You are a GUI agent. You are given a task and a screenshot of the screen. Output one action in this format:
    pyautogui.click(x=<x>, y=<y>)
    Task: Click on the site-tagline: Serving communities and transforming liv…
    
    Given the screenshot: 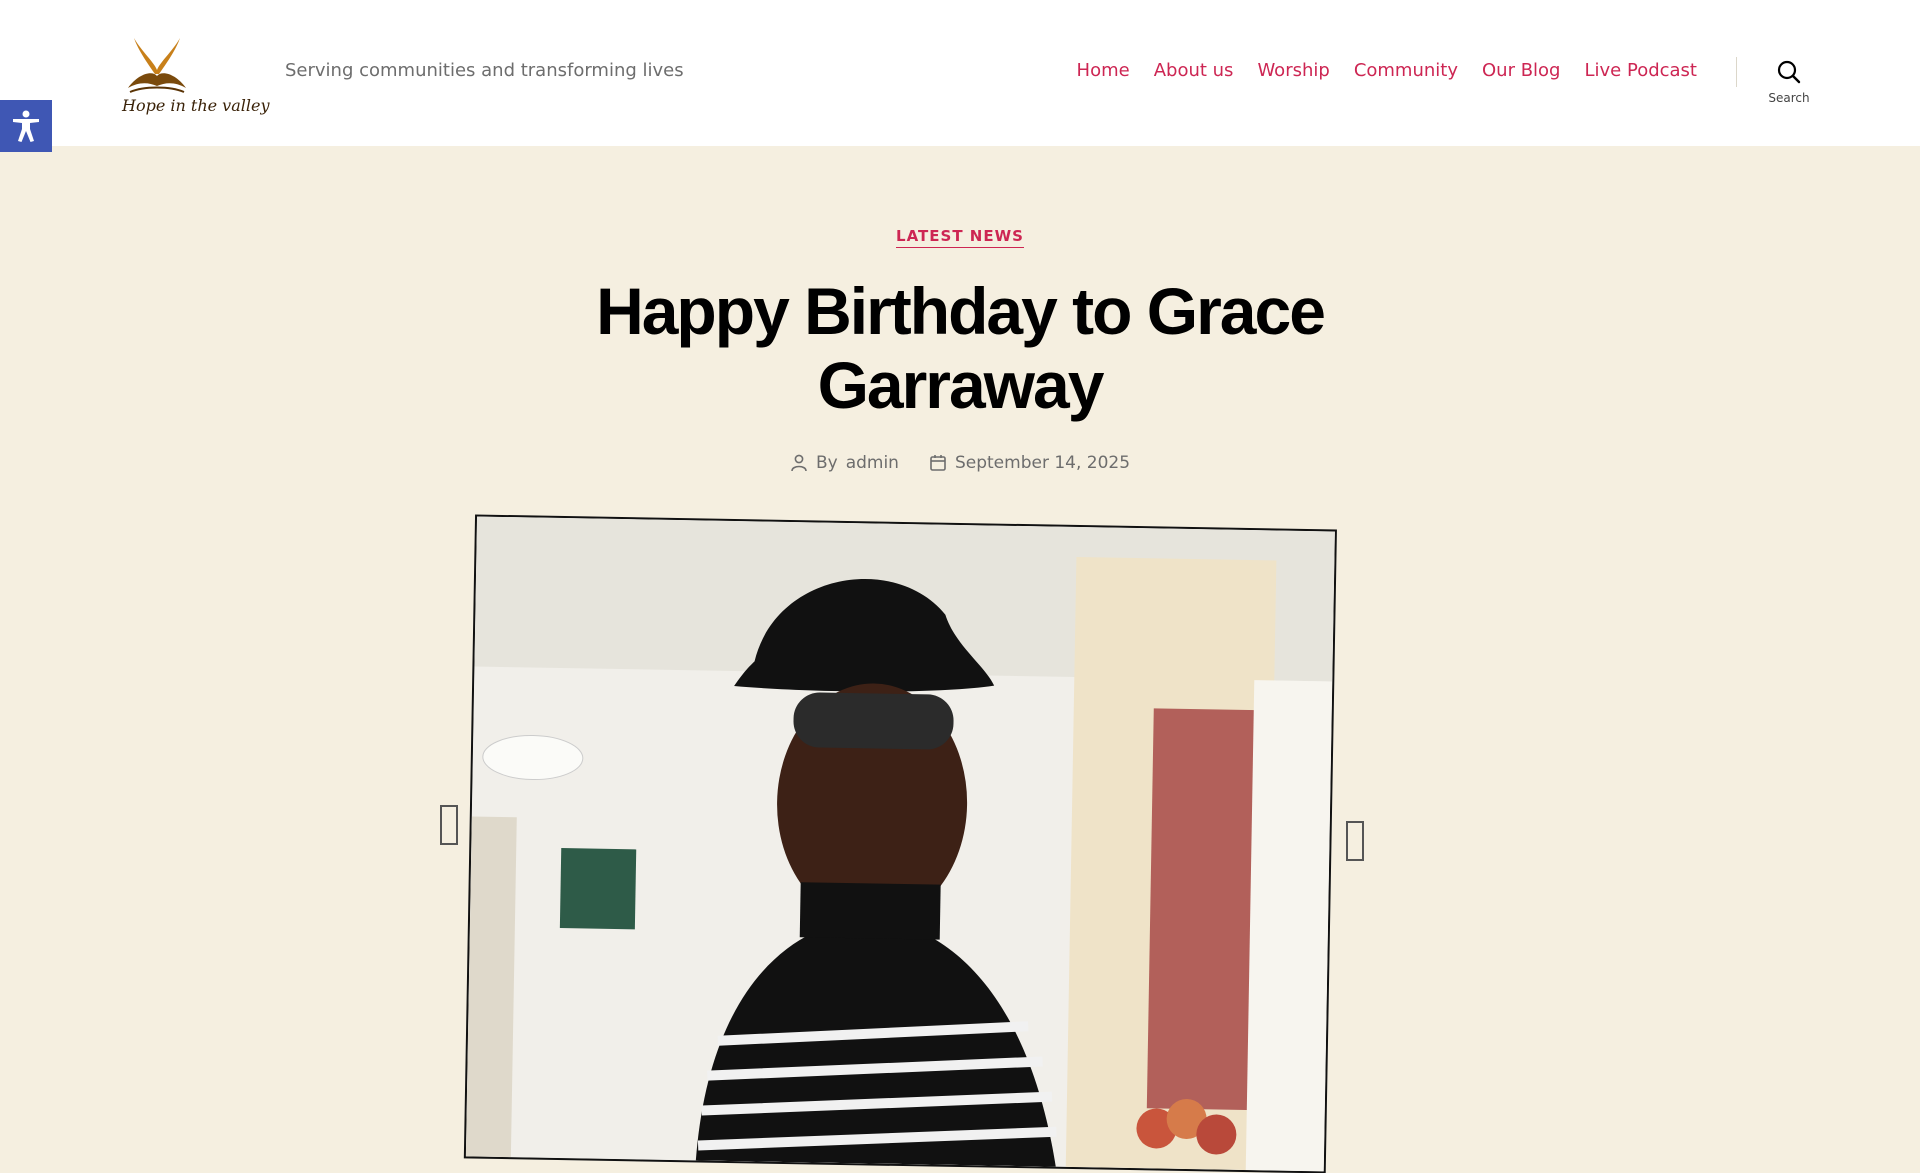 What is the action you would take?
    pyautogui.click(x=484, y=70)
    